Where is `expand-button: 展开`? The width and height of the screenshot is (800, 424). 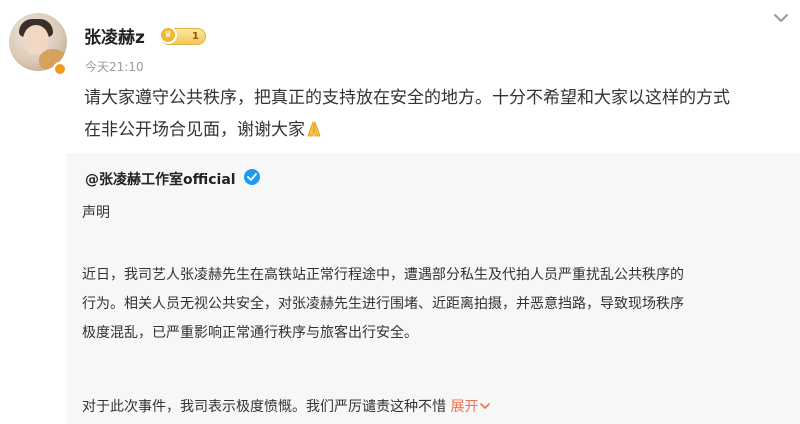
expand-button: 展开 is located at coordinates (470, 407).